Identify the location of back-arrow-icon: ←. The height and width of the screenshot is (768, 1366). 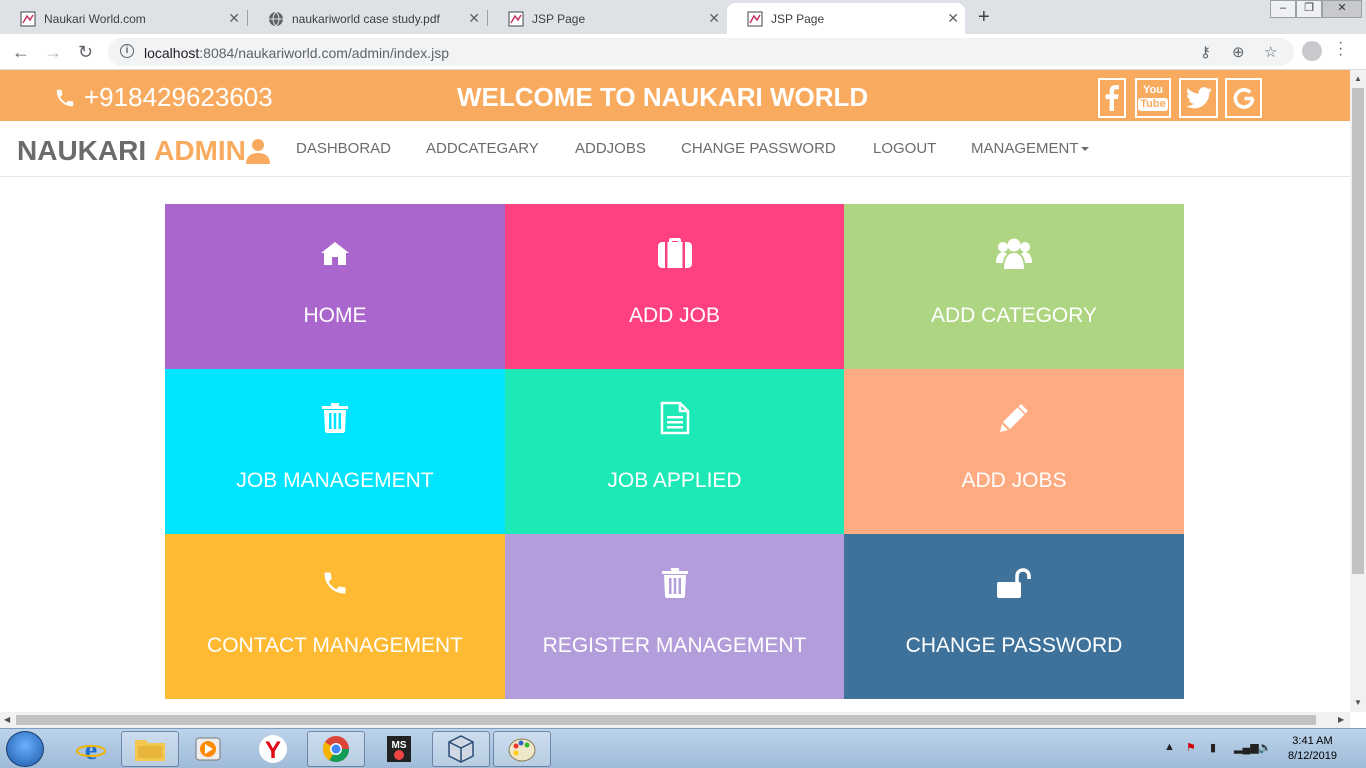
(21, 52).